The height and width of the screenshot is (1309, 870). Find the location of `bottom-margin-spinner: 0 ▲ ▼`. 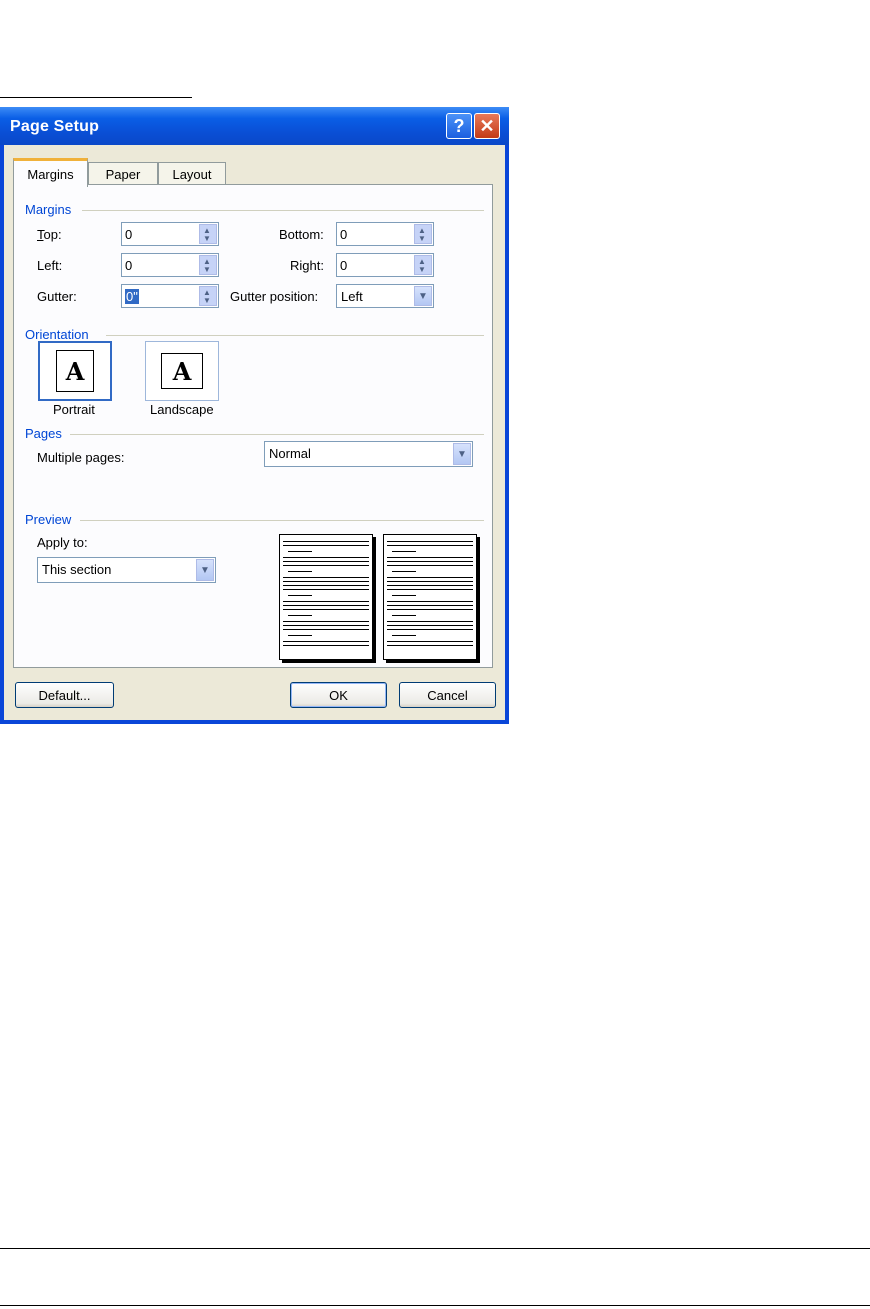

bottom-margin-spinner: 0 ▲ ▼ is located at coordinates (385, 234).